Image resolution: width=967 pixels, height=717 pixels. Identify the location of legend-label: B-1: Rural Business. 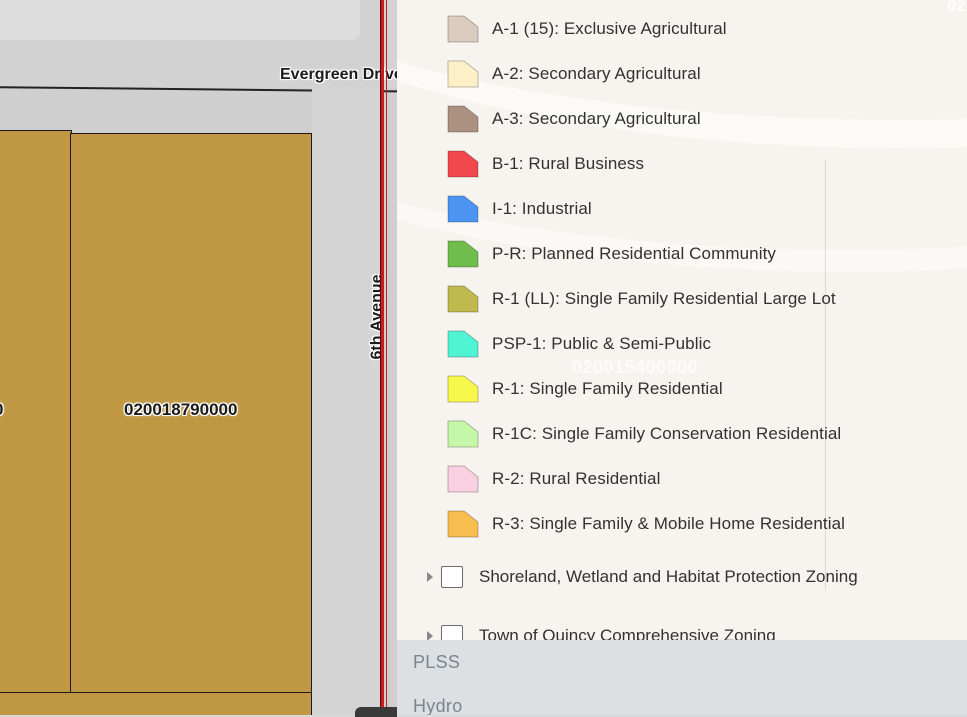
(568, 163).